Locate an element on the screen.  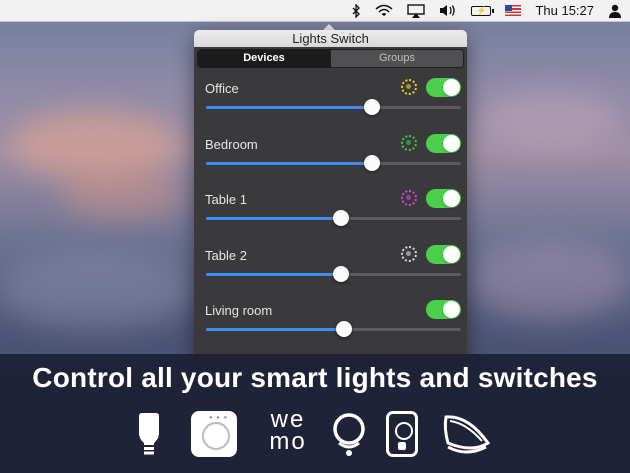
user-icon is located at coordinates (615, 11).